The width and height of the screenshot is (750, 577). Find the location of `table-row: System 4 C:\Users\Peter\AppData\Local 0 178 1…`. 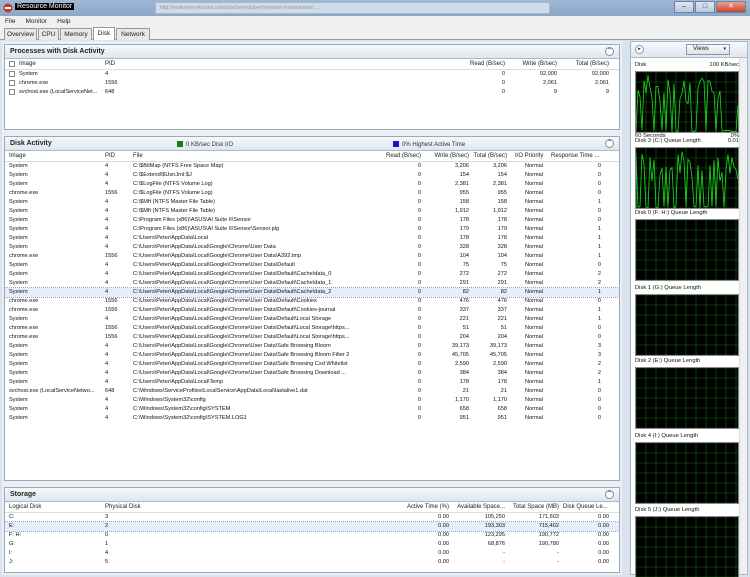

table-row: System 4 C:\Users\Peter\AppData\Local 0 178 1… is located at coordinates (312, 238).